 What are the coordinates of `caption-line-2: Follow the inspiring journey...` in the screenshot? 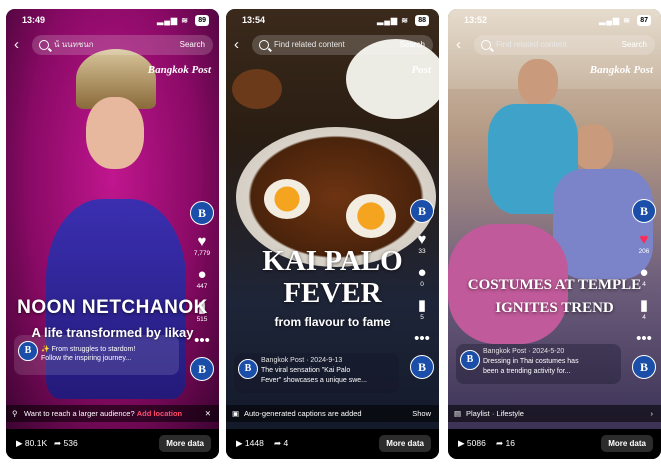 It's located at (86, 358).